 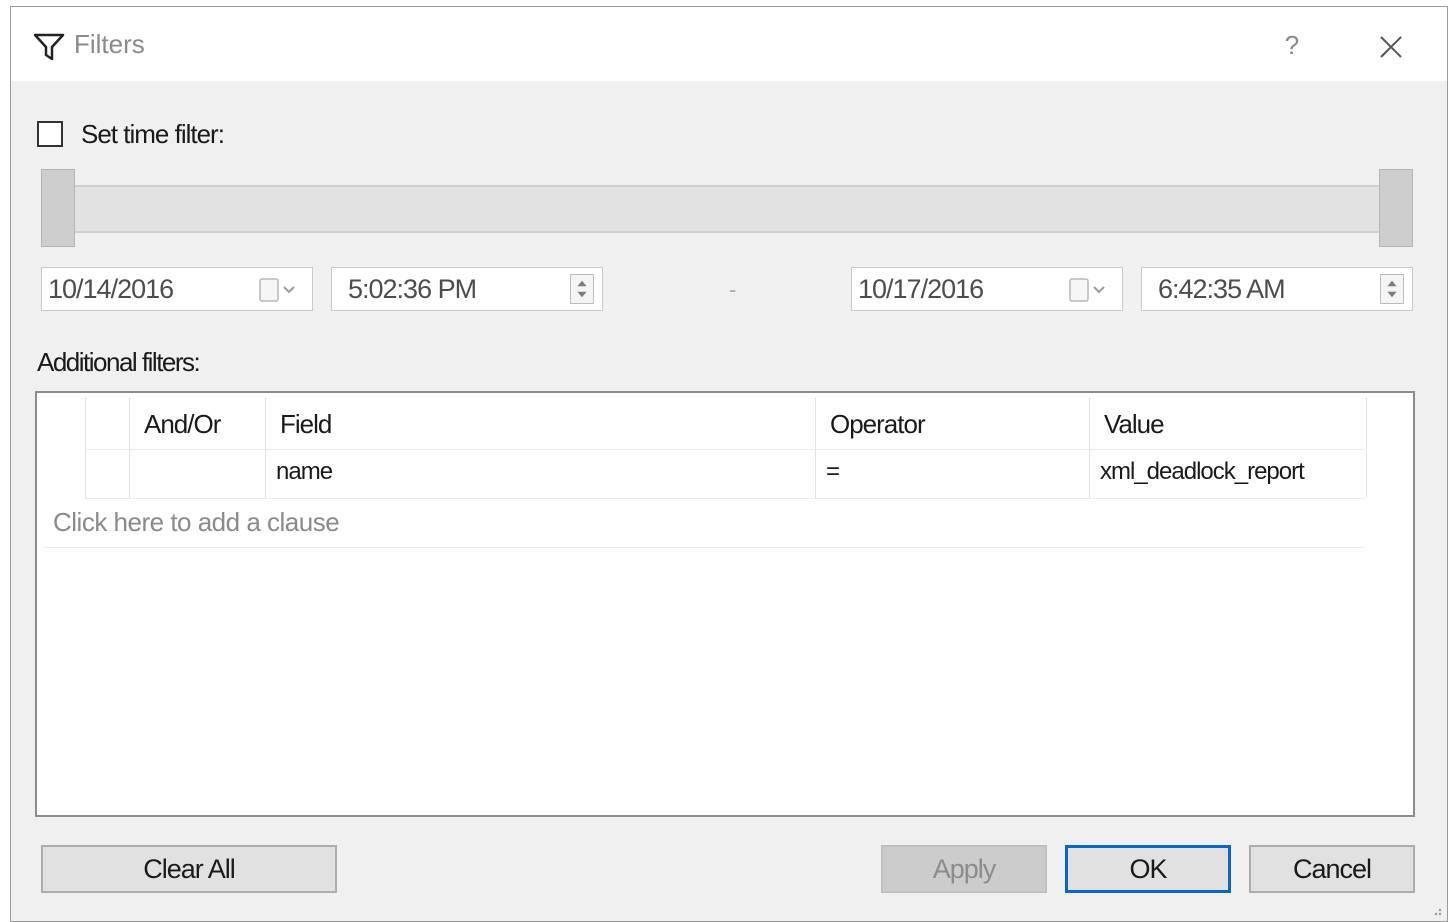 I want to click on time-range-slider, so click(x=727, y=209).